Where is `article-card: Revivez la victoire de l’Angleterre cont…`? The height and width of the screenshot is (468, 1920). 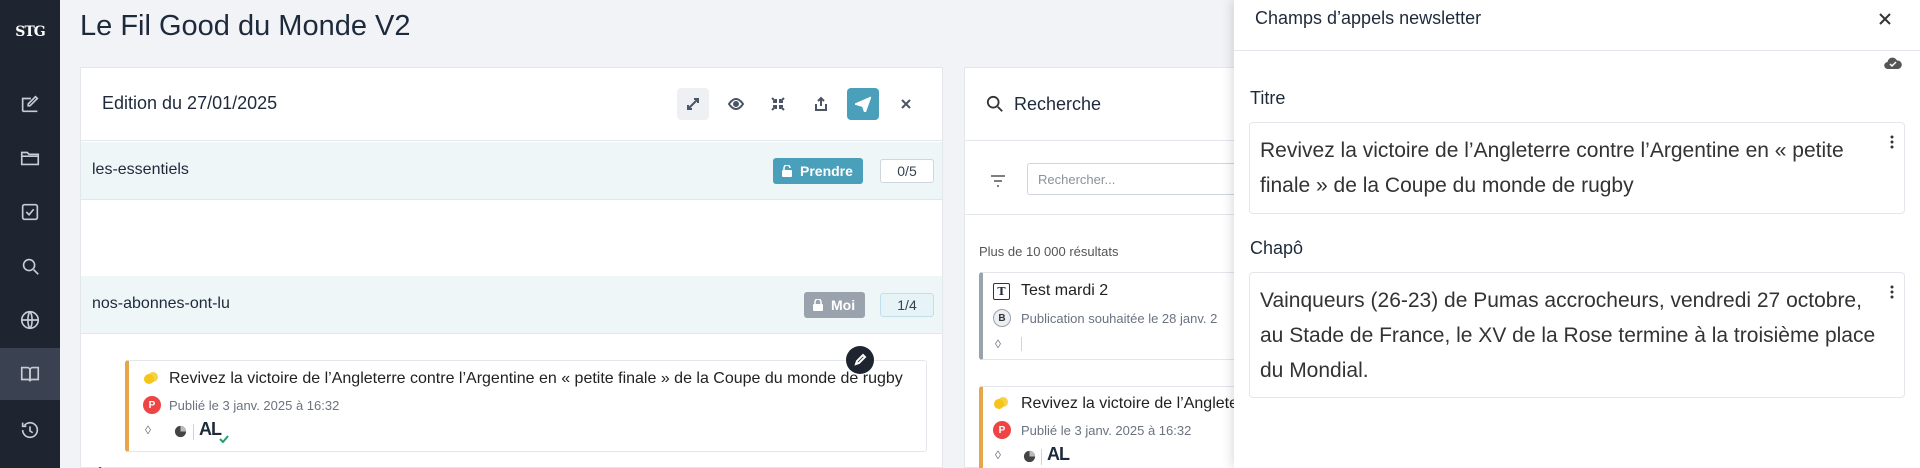 article-card: Revivez la victoire de l’Angleterre cont… is located at coordinates (526, 406).